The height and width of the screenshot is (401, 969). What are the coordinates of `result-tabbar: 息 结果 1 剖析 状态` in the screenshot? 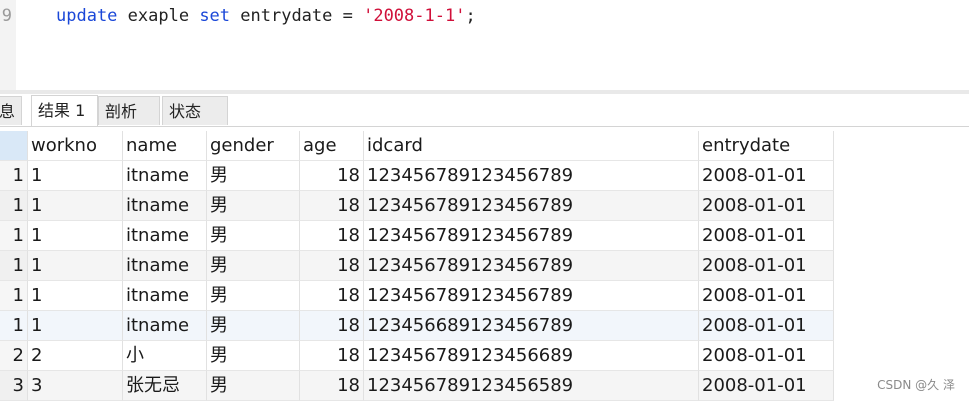 It's located at (484, 110).